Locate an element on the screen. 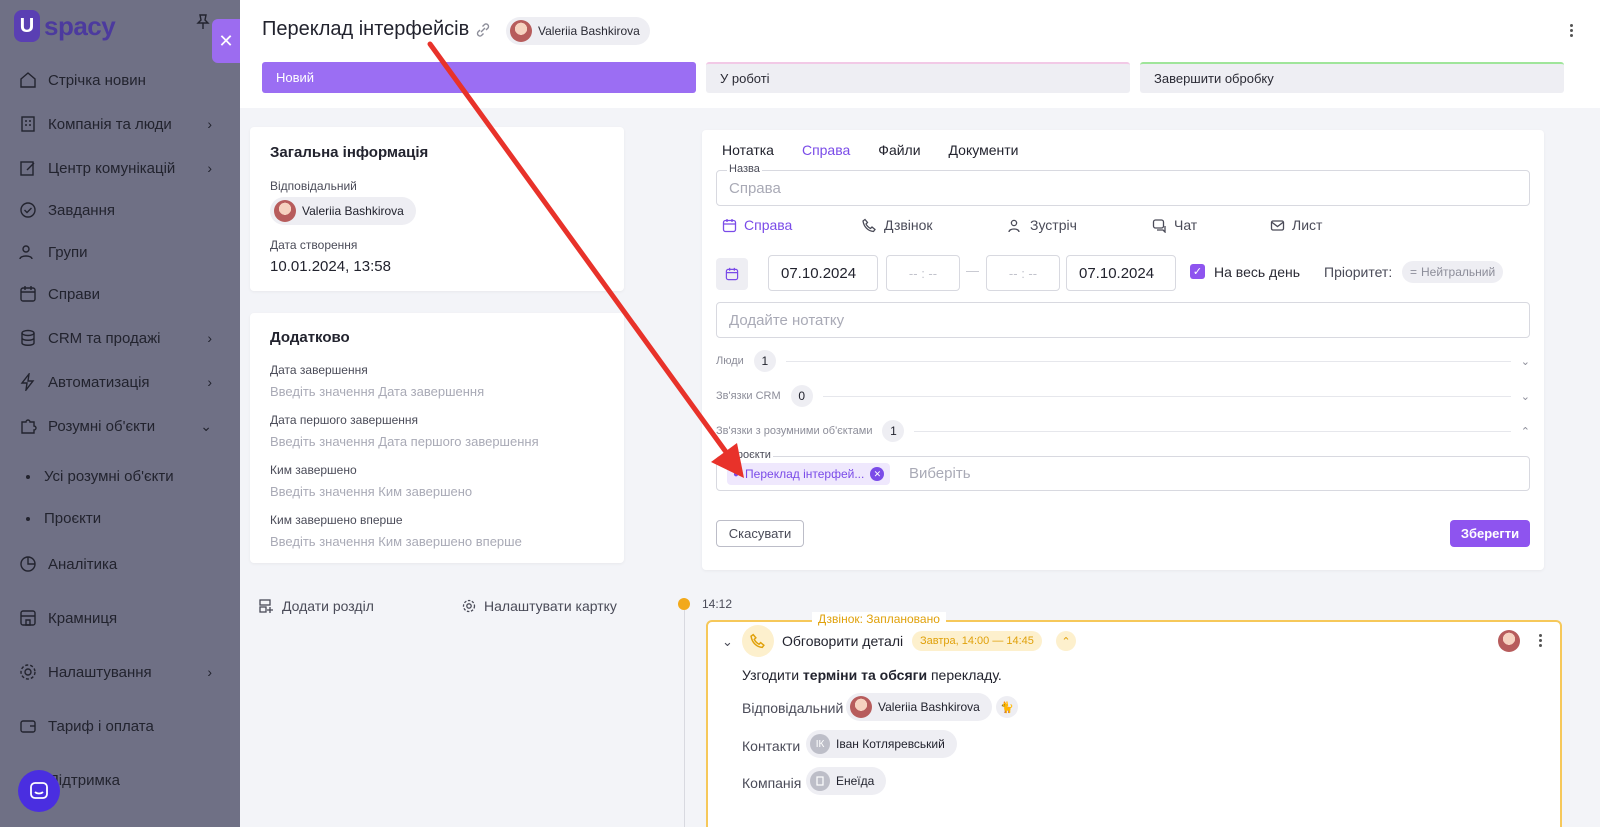  card-heading: Загальна інформація is located at coordinates (349, 152).